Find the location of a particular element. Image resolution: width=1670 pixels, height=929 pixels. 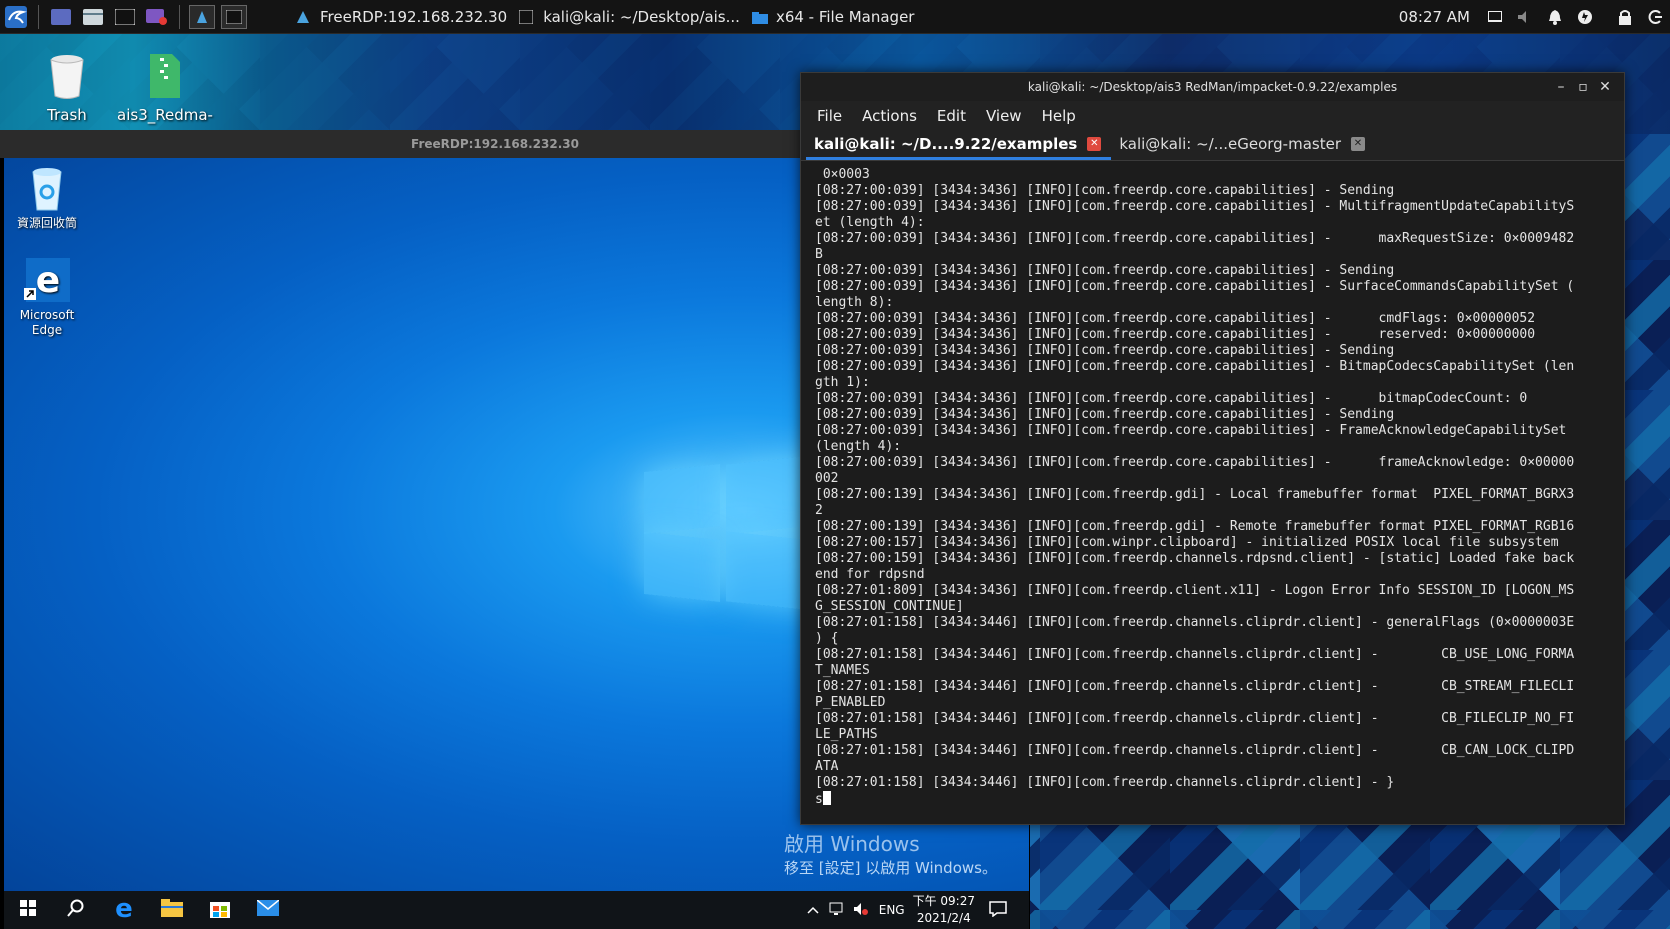

file-manager-icon is located at coordinates (93, 17).